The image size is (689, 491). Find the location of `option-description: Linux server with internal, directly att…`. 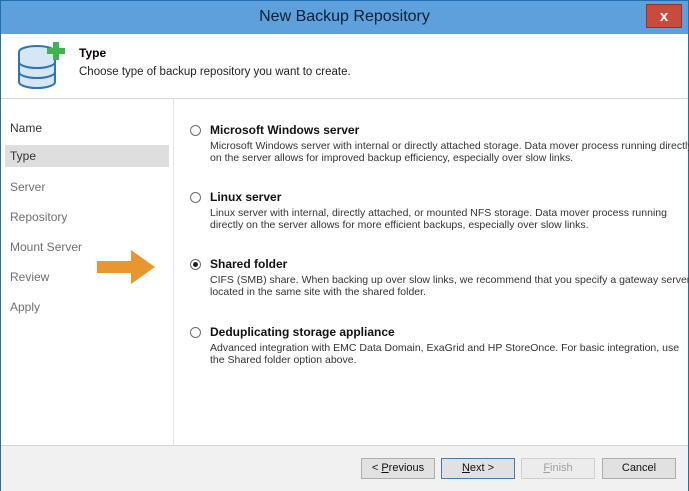

option-description: Linux server with internal, directly att… is located at coordinates (438, 219).